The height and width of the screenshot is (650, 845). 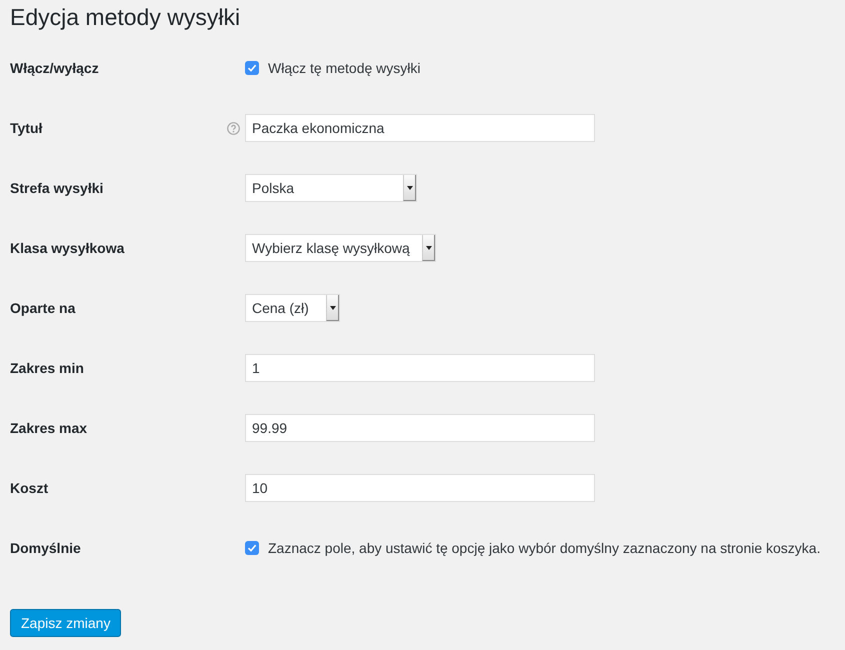 What do you see at coordinates (46, 548) in the screenshot?
I see `field-label: Domyślnie` at bounding box center [46, 548].